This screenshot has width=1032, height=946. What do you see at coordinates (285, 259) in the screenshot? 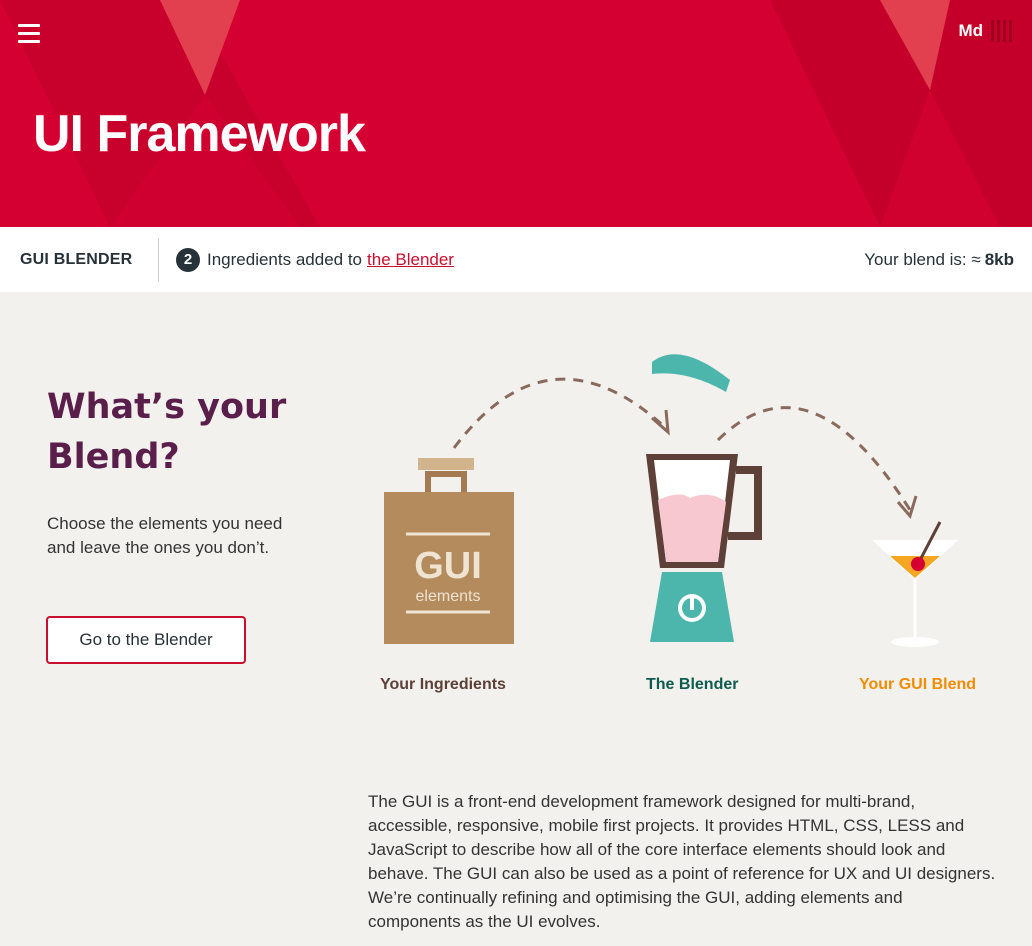
I see `ingredients-text: Ingredients added to` at bounding box center [285, 259].